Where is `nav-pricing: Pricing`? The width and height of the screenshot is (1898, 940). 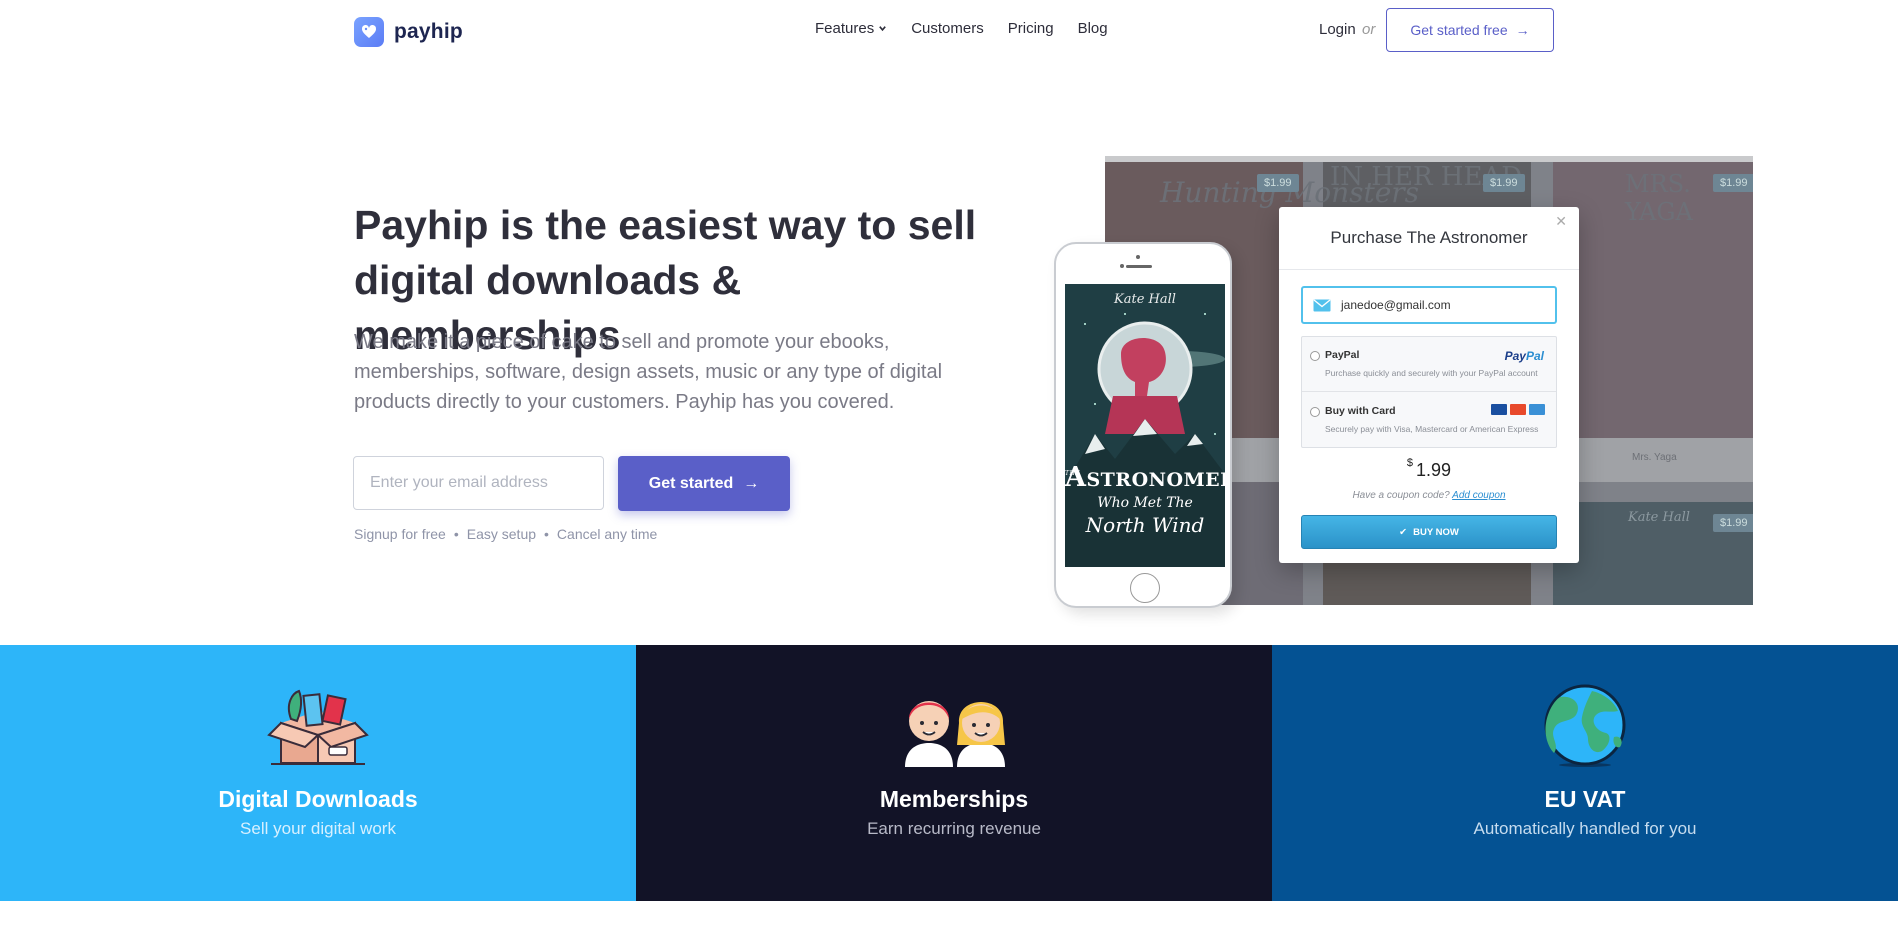
nav-pricing: Pricing is located at coordinates (1031, 28).